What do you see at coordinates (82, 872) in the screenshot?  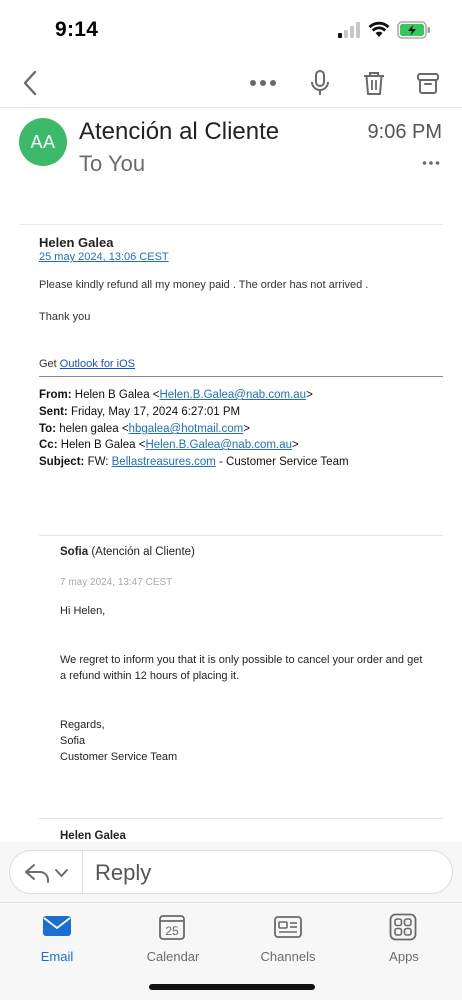 I see `reply-separator` at bounding box center [82, 872].